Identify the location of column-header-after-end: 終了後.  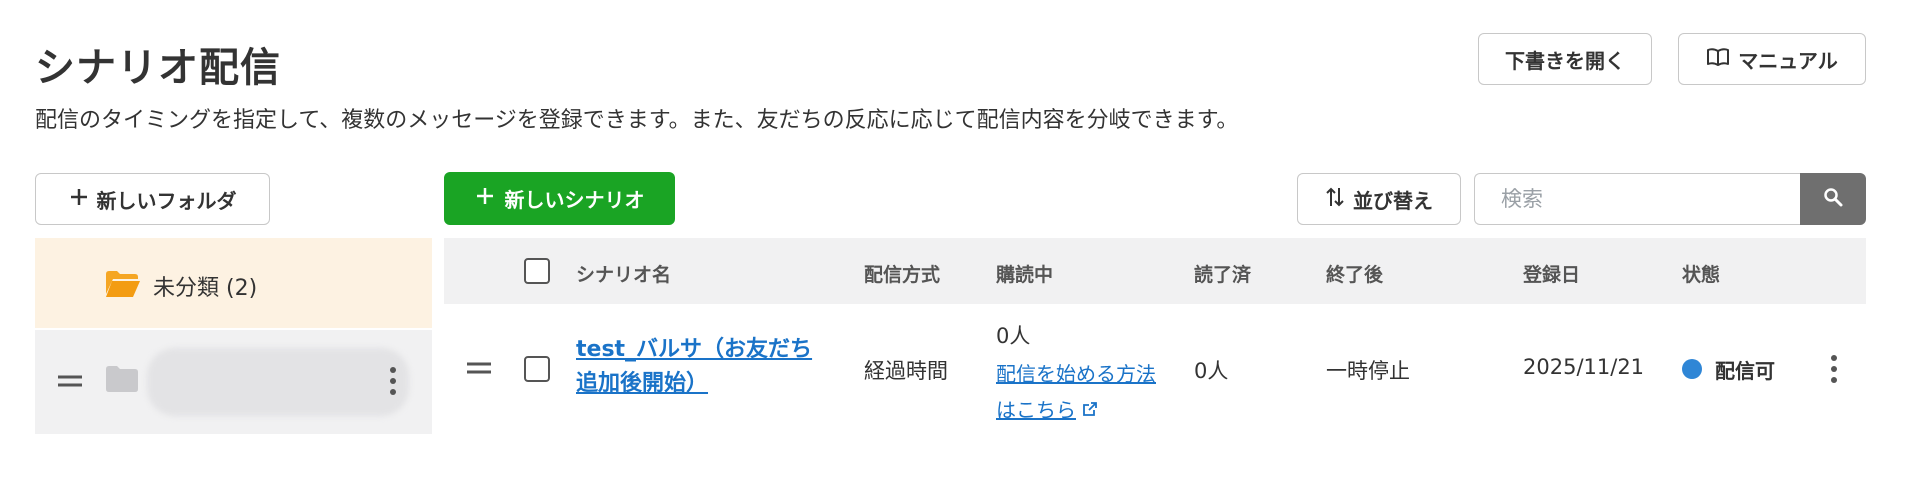
(1355, 275).